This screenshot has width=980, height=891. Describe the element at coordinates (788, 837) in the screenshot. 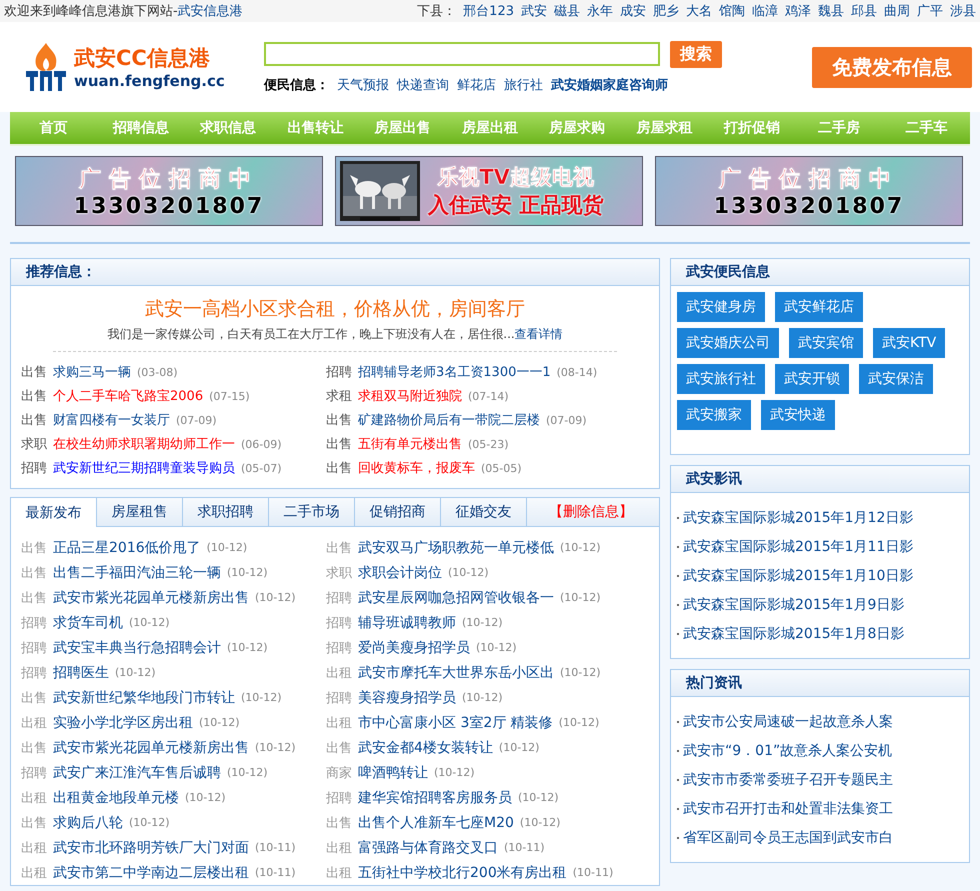

I see `news-link: 省军区副司令员王志国到武安市白` at that location.